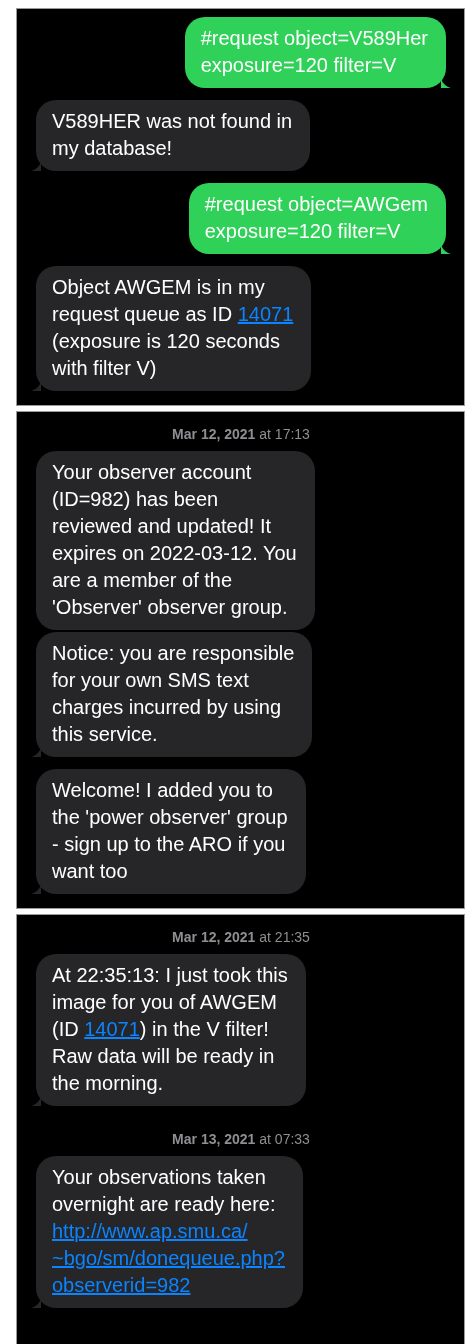 Image resolution: width=468 pixels, height=1344 pixels. What do you see at coordinates (171, 1030) in the screenshot?
I see `received-message: At 22:35:13: I just took this image for you of AWGEM (ID 14071) in the V filter! Raw data will be ready in the morning.` at bounding box center [171, 1030].